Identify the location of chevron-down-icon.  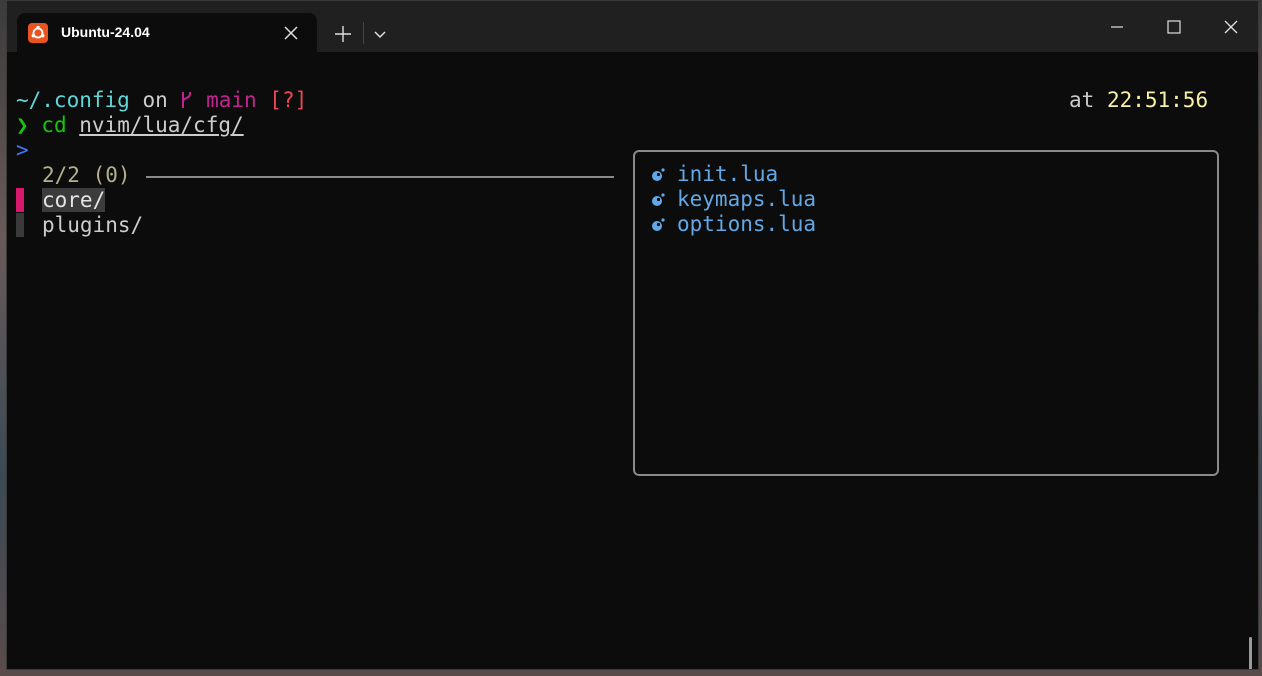
(380, 35).